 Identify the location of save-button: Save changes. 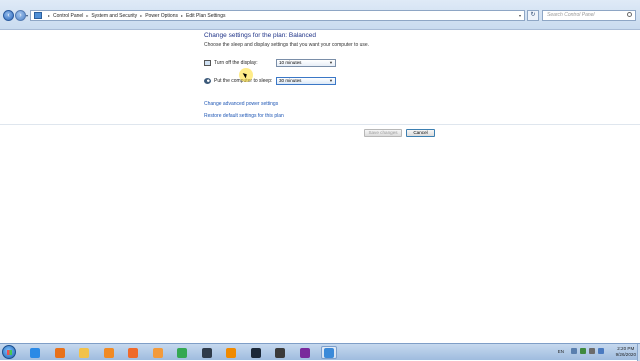
(383, 133).